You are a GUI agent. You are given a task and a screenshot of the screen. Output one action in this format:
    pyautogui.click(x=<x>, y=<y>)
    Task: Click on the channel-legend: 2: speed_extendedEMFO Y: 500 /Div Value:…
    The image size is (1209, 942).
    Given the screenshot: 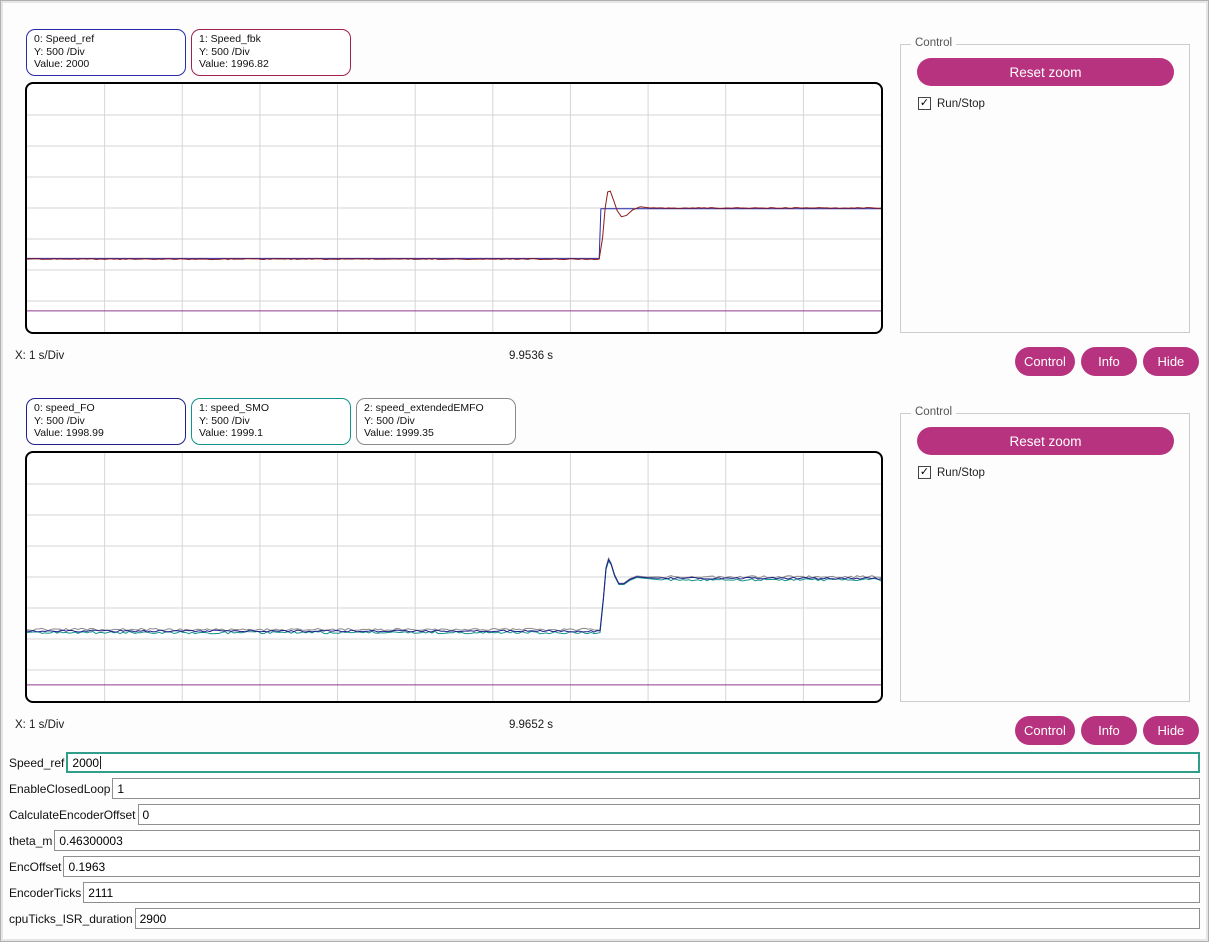 What is the action you would take?
    pyautogui.click(x=436, y=421)
    